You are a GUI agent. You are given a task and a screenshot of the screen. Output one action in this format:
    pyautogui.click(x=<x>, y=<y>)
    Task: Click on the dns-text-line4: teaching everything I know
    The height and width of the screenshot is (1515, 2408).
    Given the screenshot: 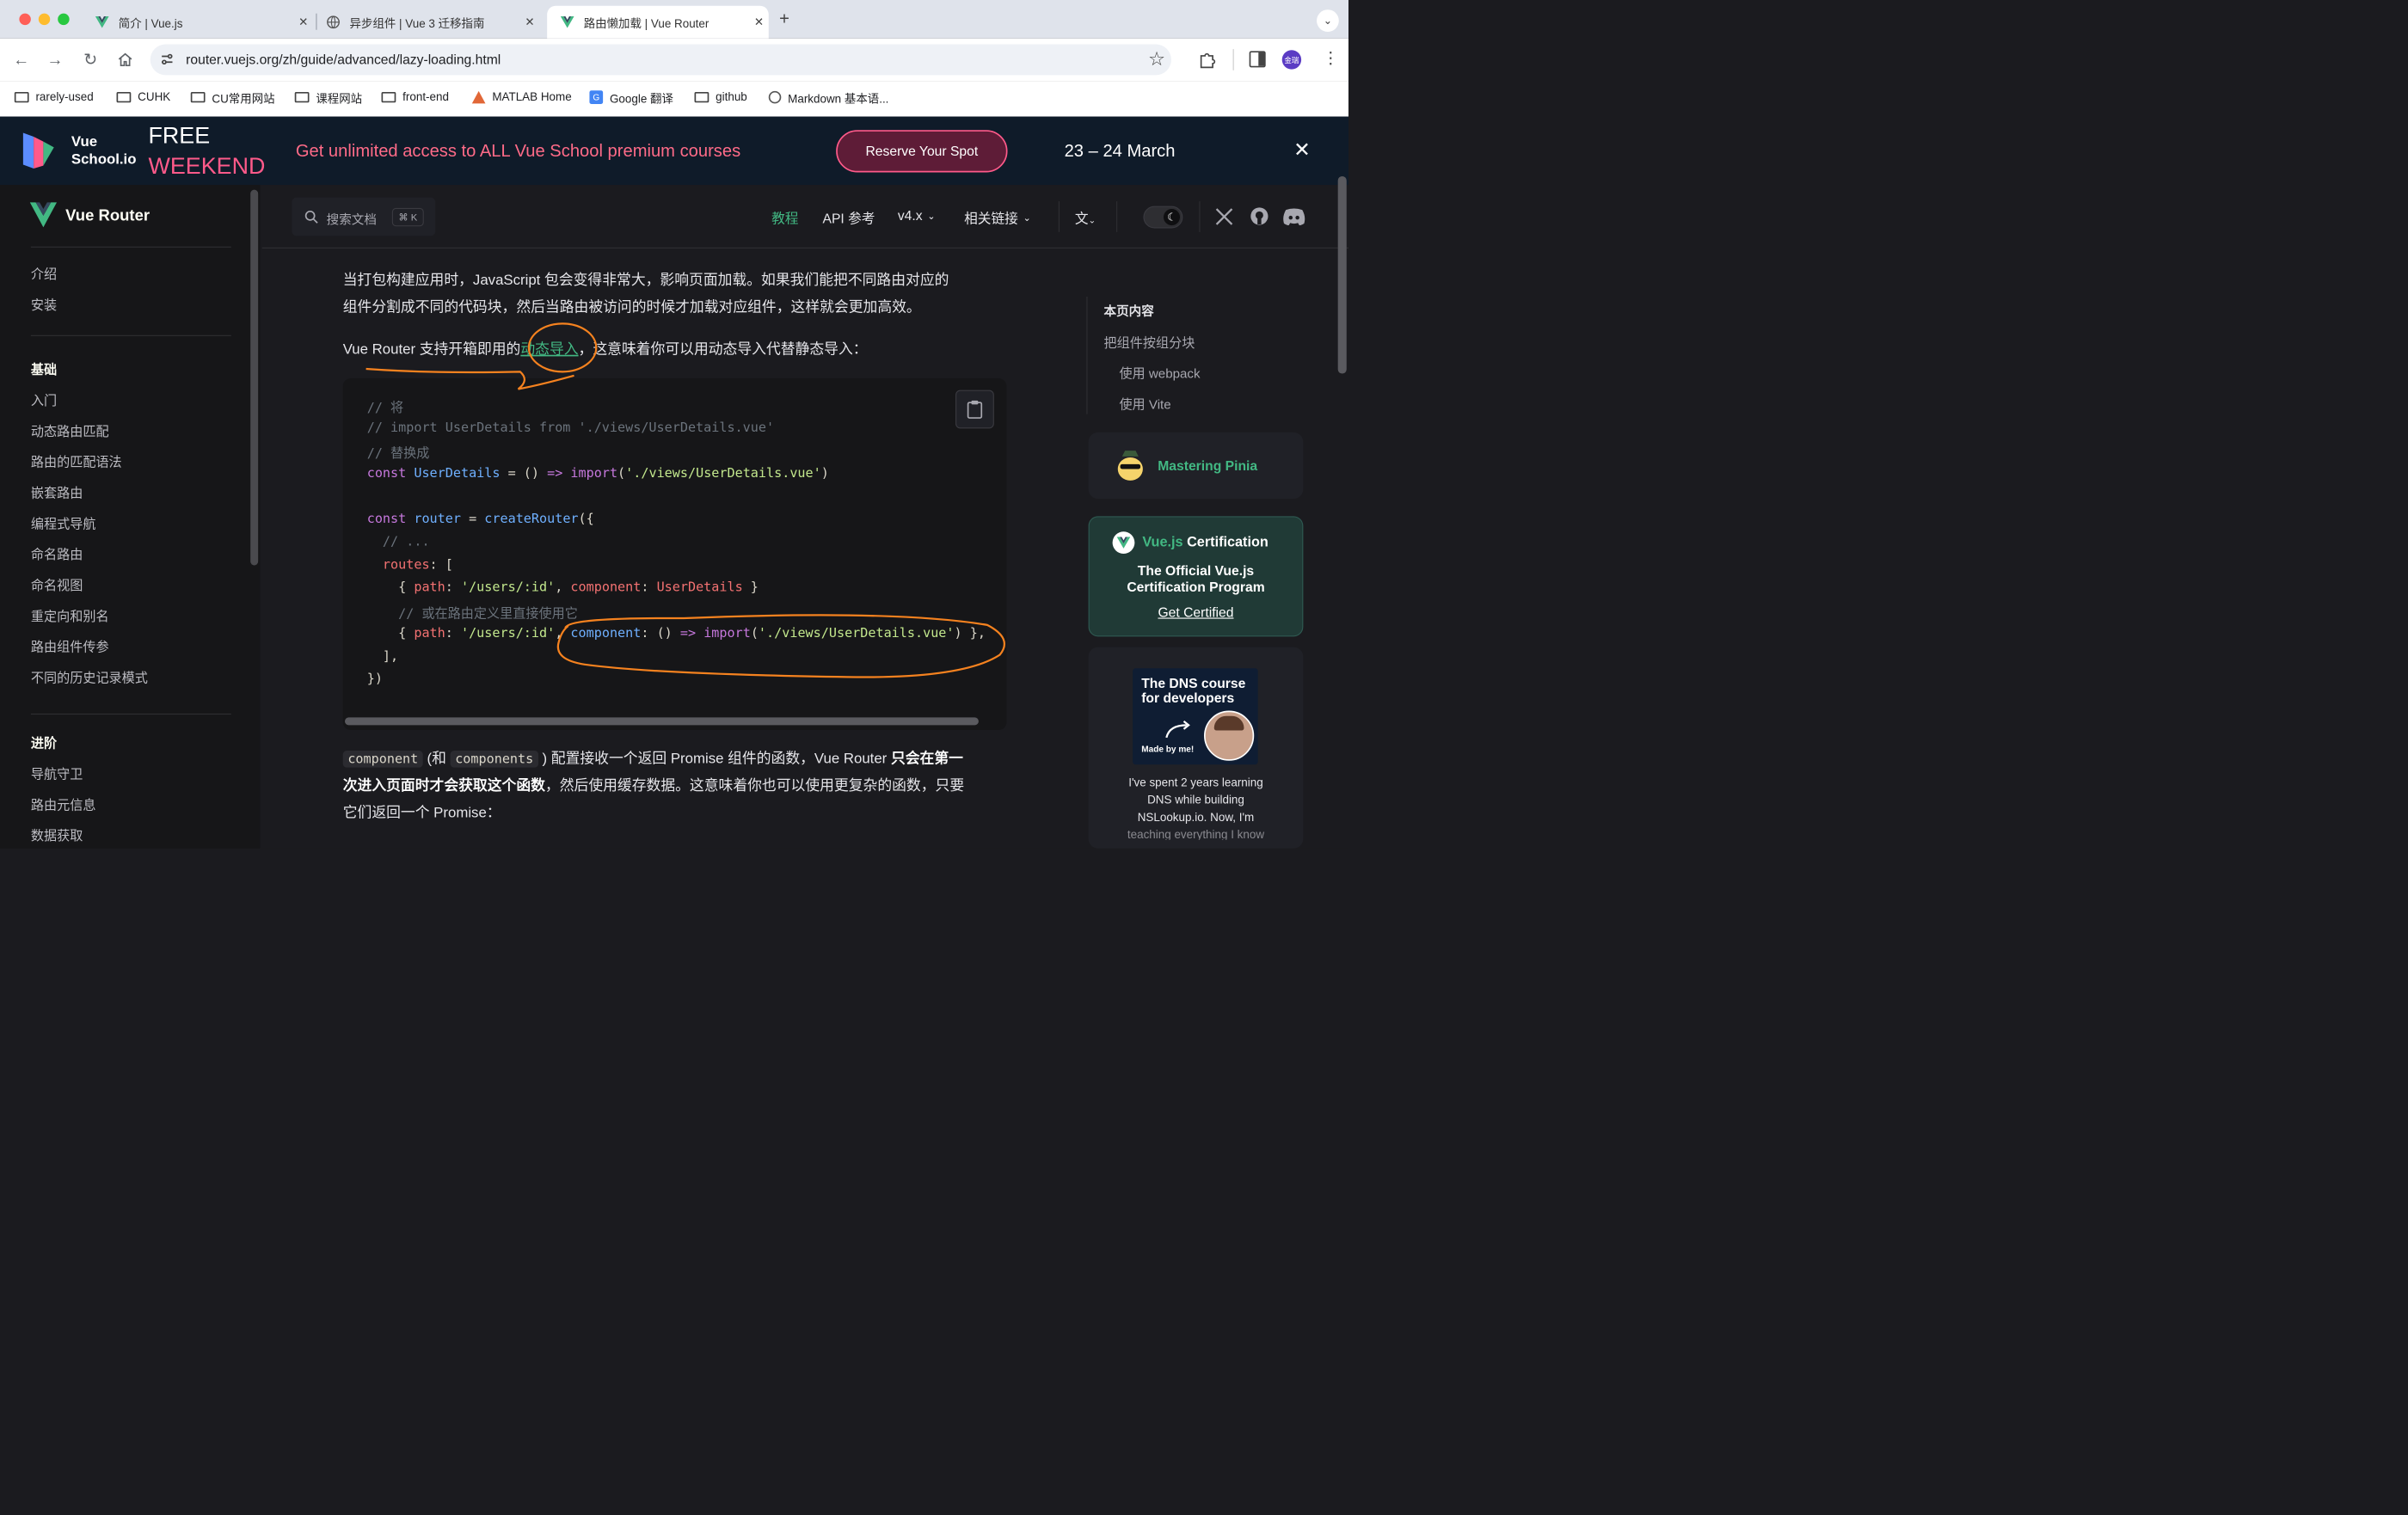 What is the action you would take?
    pyautogui.click(x=1196, y=834)
    